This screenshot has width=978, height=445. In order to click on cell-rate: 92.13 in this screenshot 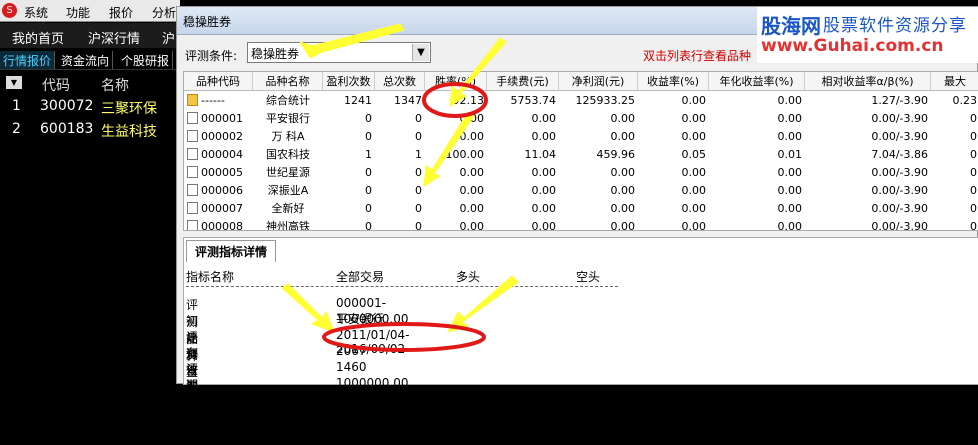, I will do `click(456, 101)`.